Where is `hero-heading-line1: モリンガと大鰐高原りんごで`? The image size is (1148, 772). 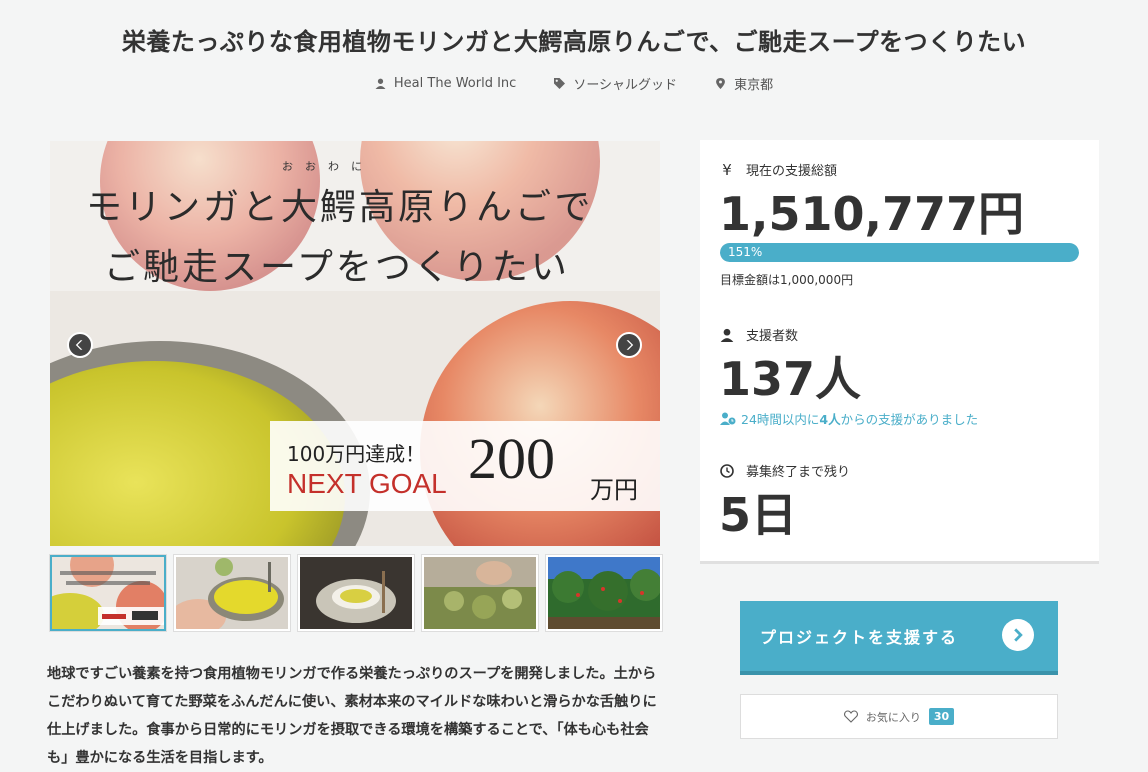
hero-heading-line1: モリンガと大鰐高原りんごで is located at coordinates (340, 207).